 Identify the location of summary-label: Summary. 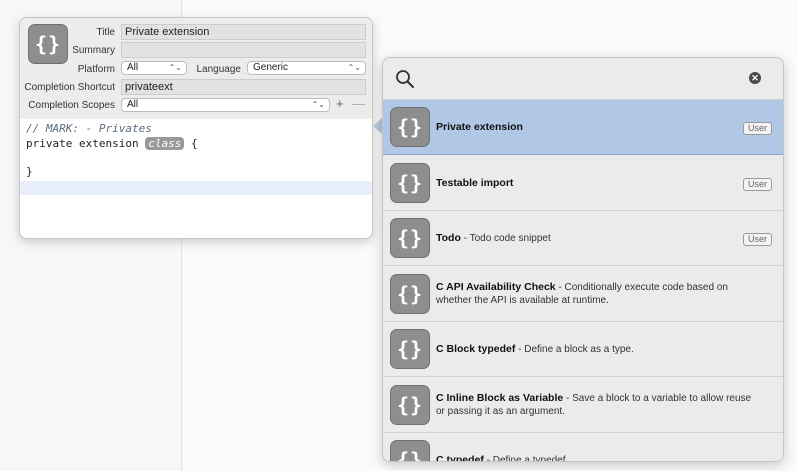
(93, 50).